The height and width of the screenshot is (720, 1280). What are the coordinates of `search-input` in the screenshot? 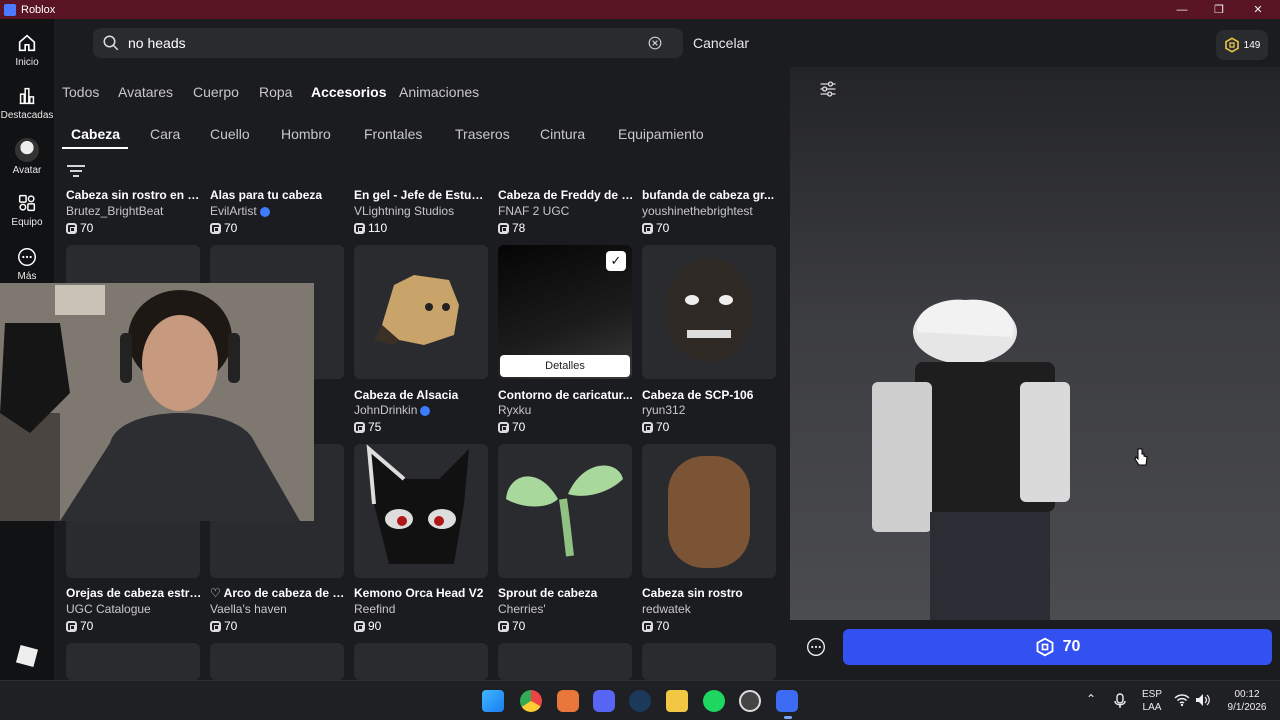 It's located at (388, 43).